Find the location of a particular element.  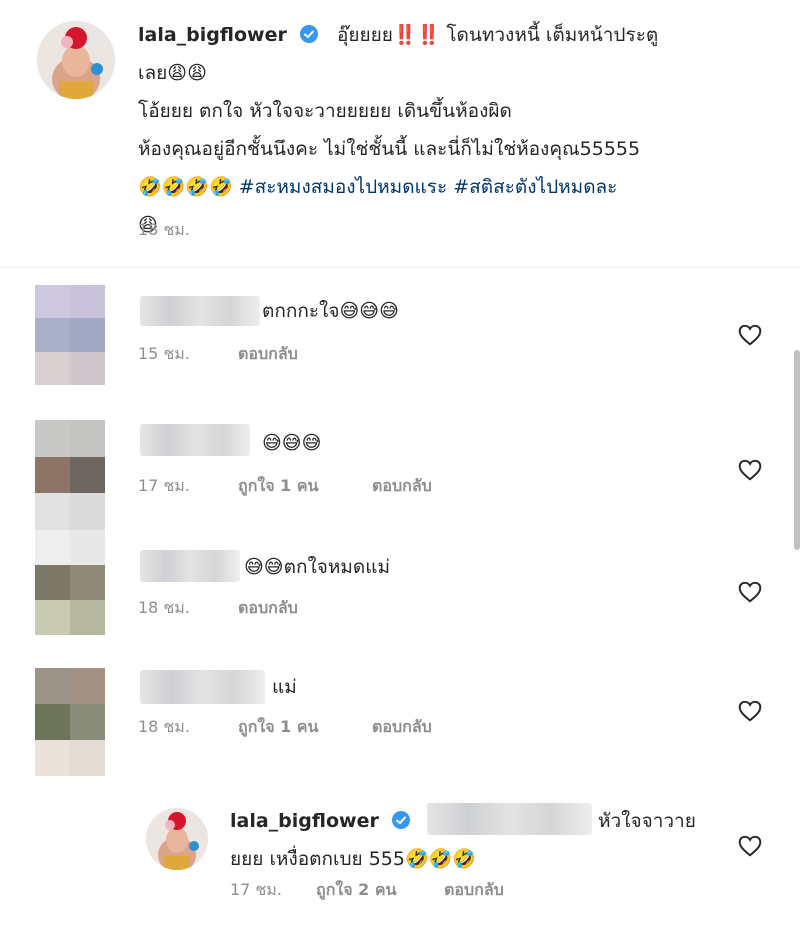

reply-text-1: หัวใจจาวาย is located at coordinates (646, 821).